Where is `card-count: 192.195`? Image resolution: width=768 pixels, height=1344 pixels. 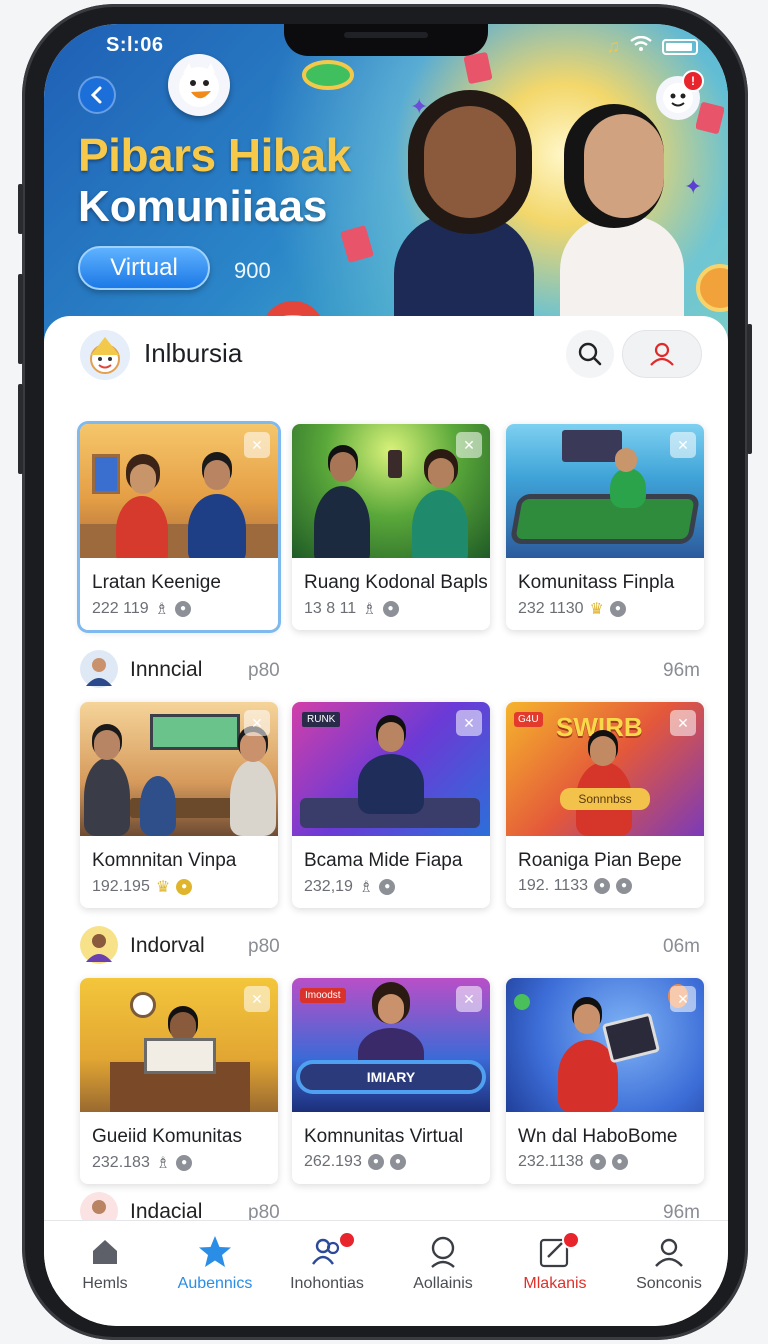 card-count: 192.195 is located at coordinates (121, 886).